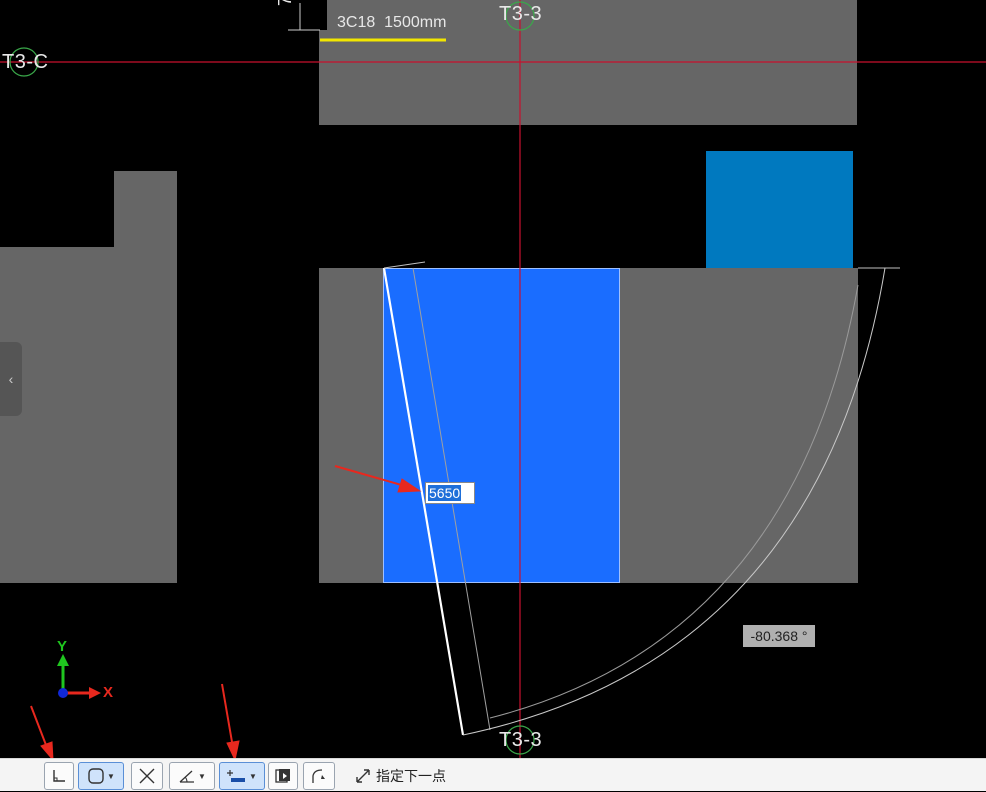  I want to click on command-prompt: 指定下一点, so click(400, 775).